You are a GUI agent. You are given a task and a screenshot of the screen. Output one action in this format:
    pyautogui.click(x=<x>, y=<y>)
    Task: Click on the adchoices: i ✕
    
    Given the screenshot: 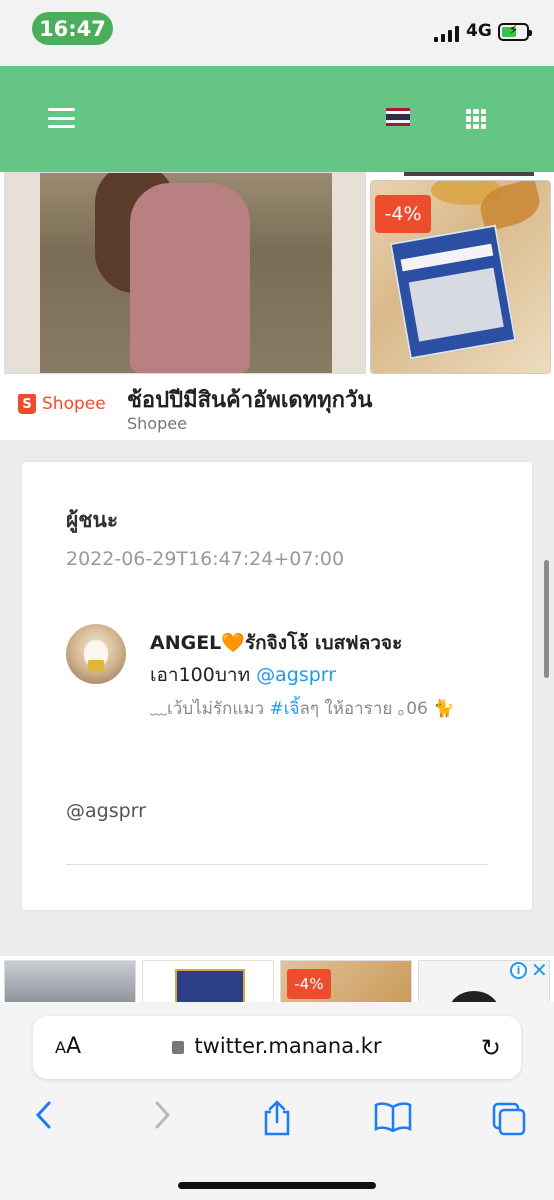 What is the action you would take?
    pyautogui.click(x=529, y=970)
    